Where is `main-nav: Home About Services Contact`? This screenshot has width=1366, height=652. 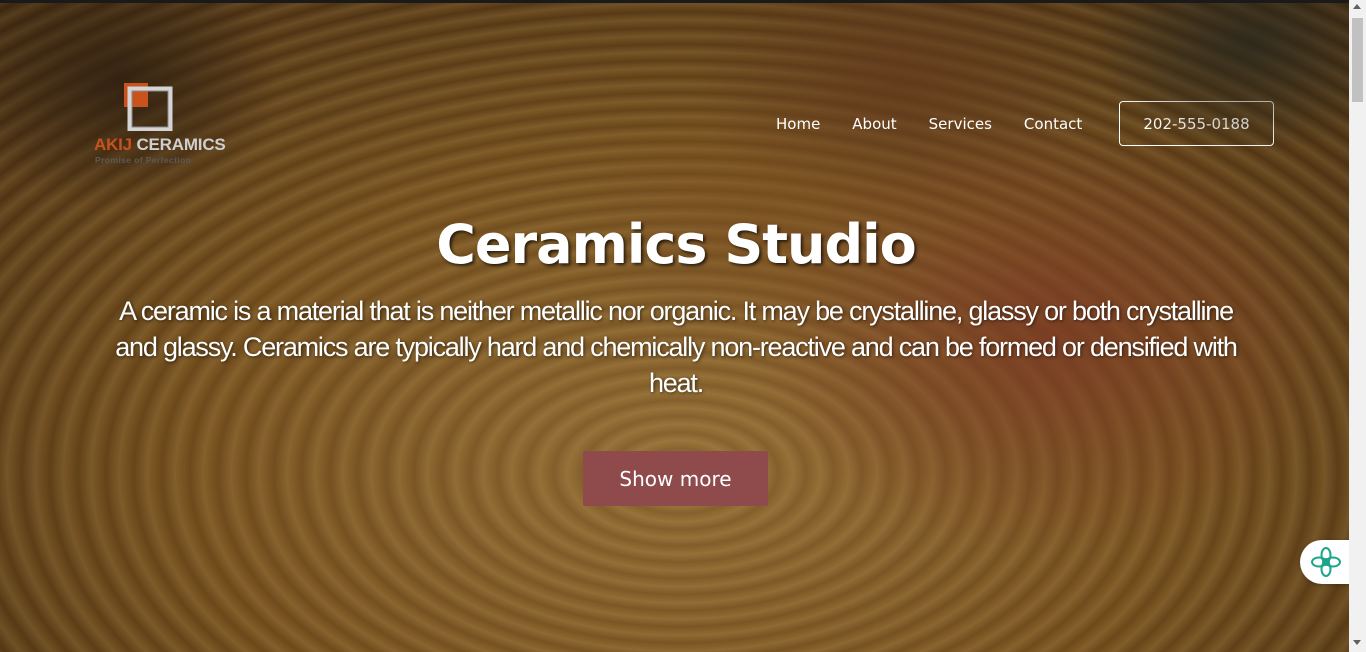 main-nav: Home About Services Contact is located at coordinates (929, 124).